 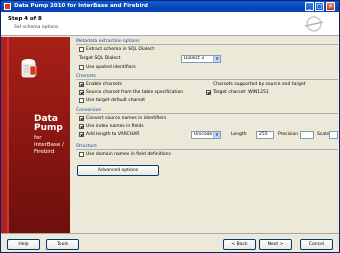 I want to click on extract-dialect-checkbox, so click(x=81, y=49).